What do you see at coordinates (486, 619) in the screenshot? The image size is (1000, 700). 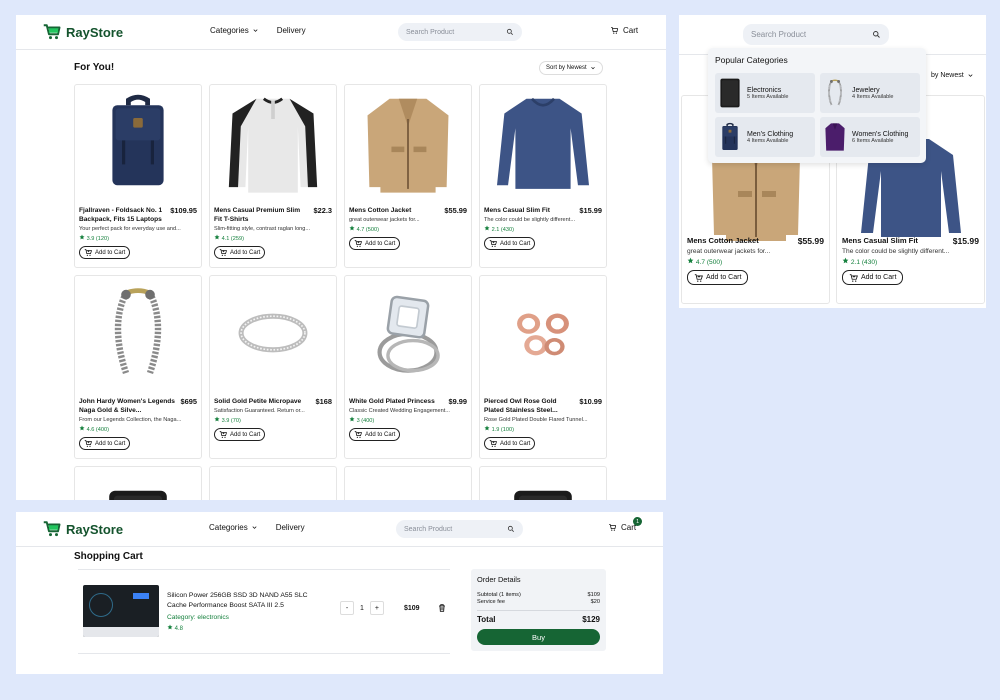 I see `total-label: Total` at bounding box center [486, 619].